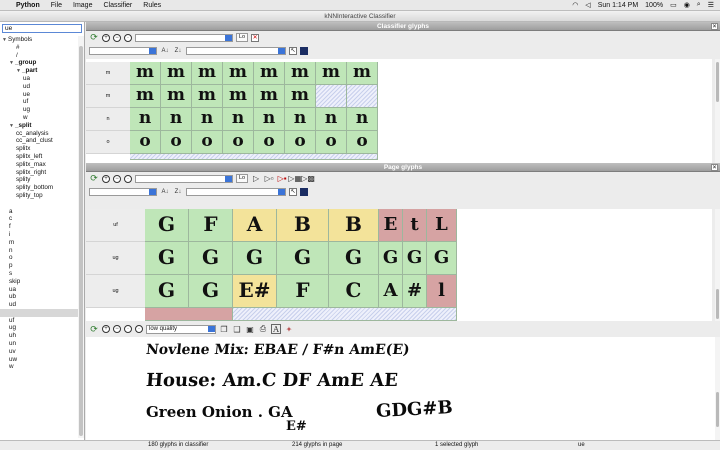 The height and width of the screenshot is (450, 720). What do you see at coordinates (39, 71) in the screenshot?
I see `tree-item: ▼_part` at bounding box center [39, 71].